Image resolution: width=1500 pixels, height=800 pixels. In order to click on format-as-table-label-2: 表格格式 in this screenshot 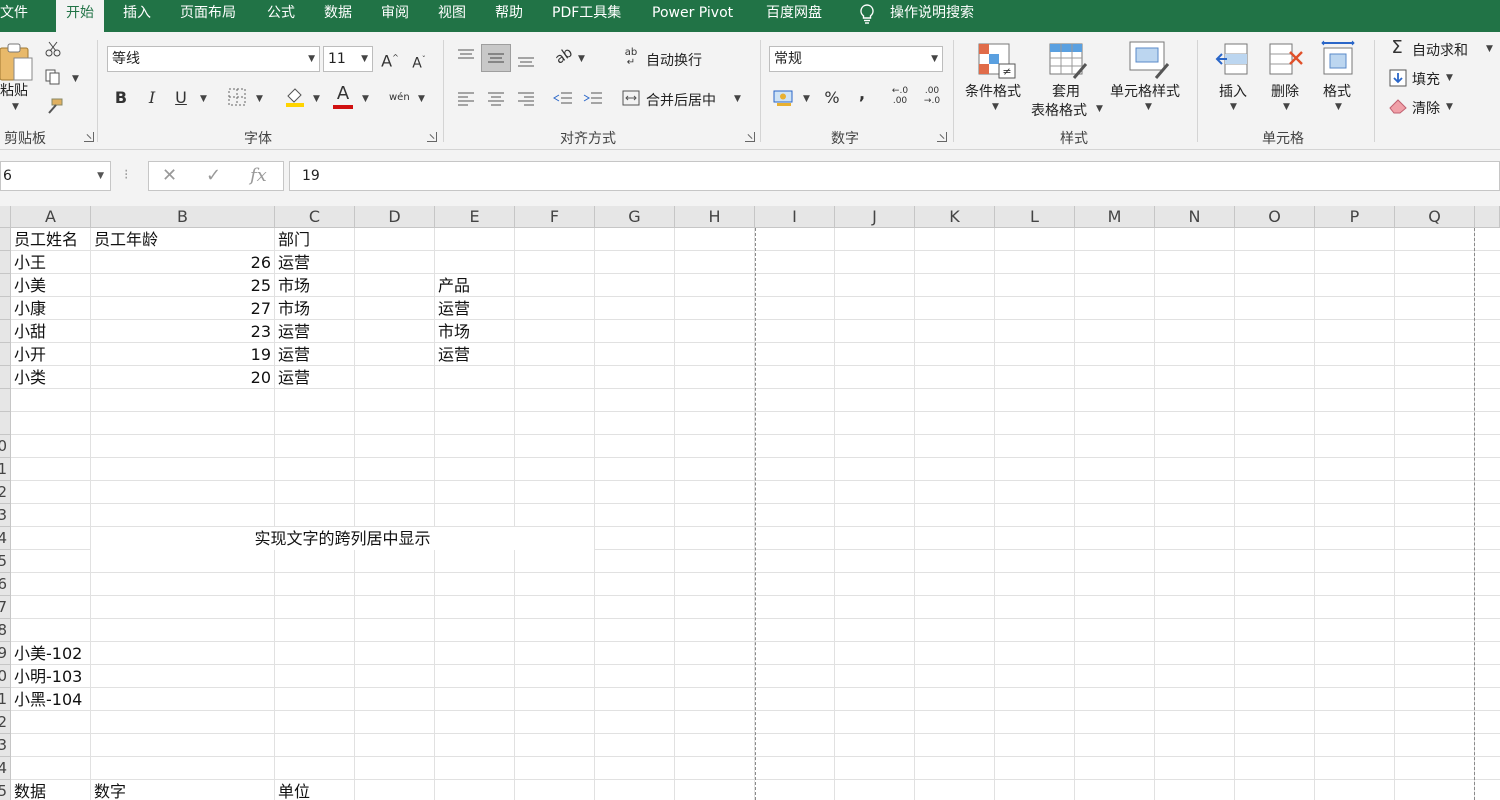, I will do `click(1059, 110)`.